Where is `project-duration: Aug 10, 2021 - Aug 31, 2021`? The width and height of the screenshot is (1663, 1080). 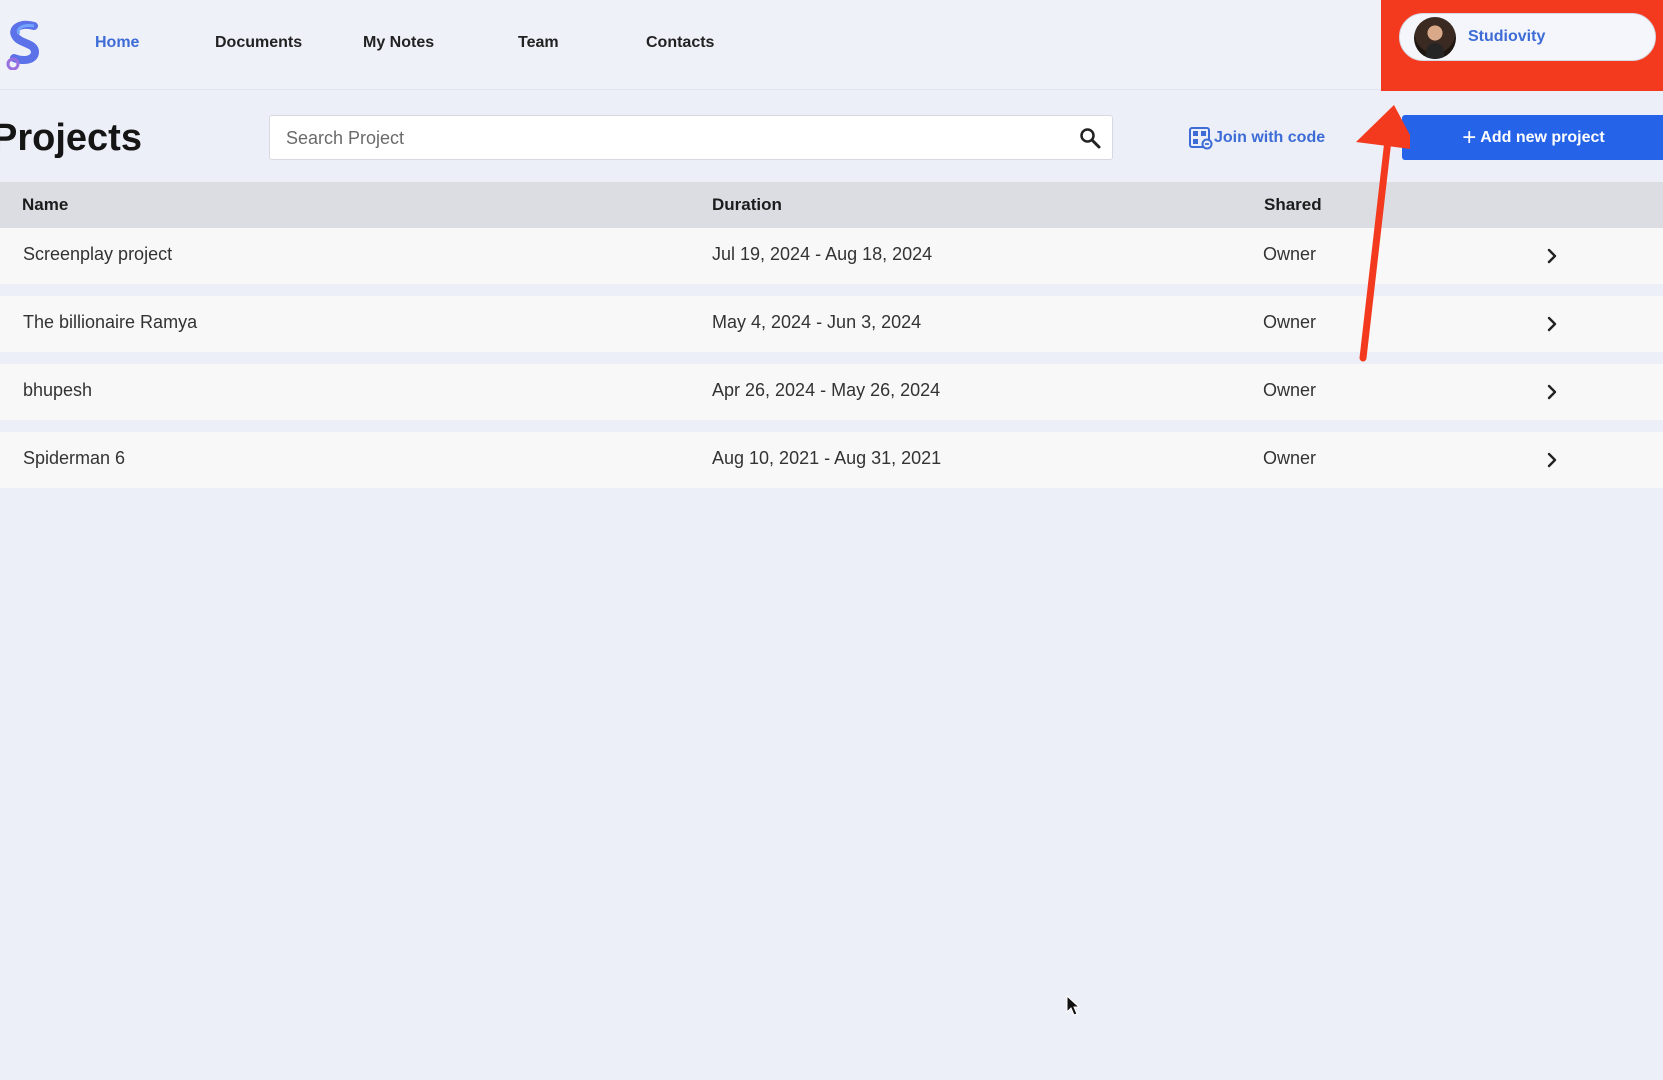
project-duration: Aug 10, 2021 - Aug 31, 2021 is located at coordinates (827, 458).